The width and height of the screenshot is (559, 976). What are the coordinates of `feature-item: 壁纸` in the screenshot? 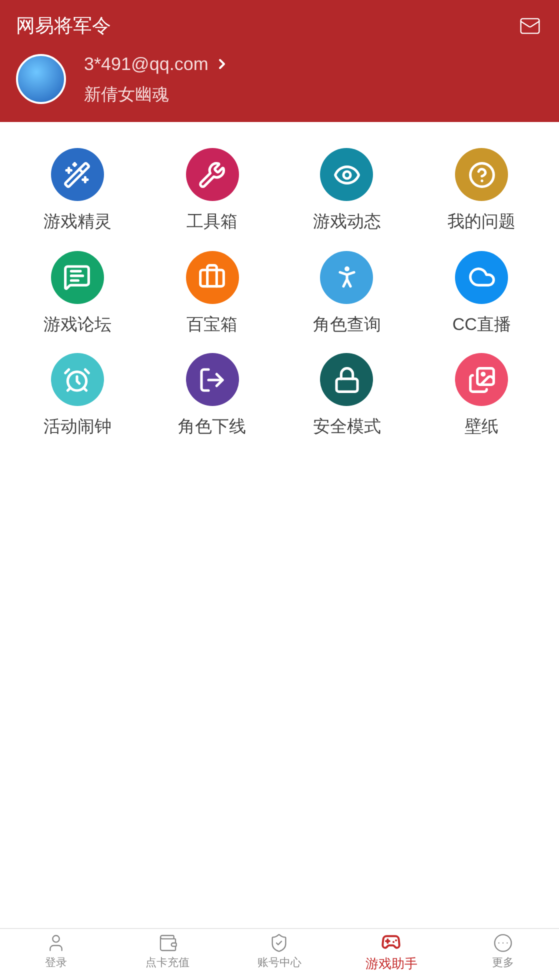 It's located at (481, 396).